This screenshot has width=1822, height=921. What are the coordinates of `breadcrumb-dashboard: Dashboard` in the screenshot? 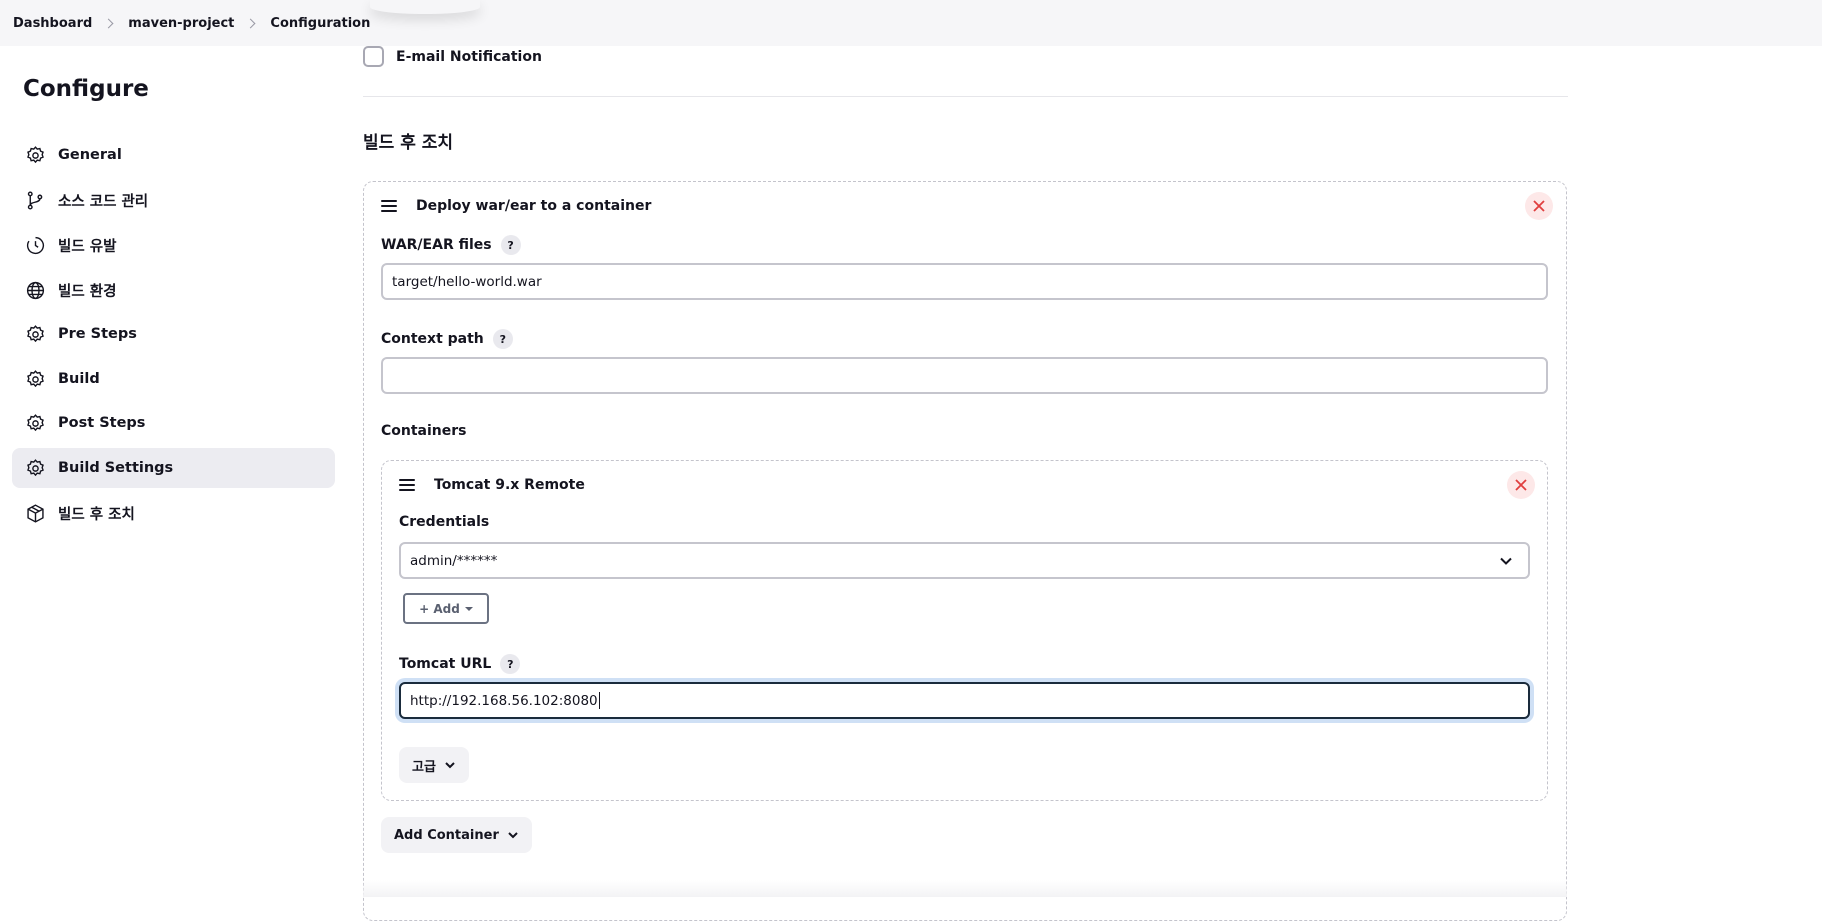 It's located at (52, 23).